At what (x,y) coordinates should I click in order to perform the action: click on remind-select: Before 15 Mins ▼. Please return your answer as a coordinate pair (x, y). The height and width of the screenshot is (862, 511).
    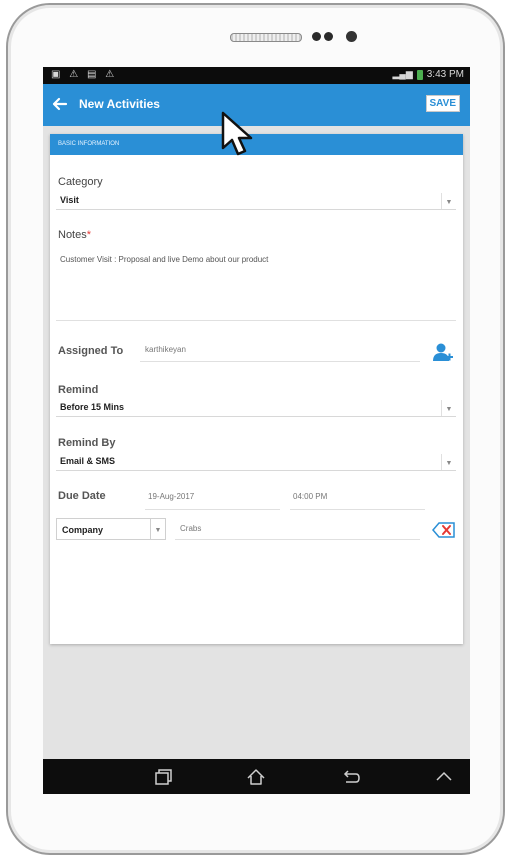
    Looking at the image, I should click on (256, 407).